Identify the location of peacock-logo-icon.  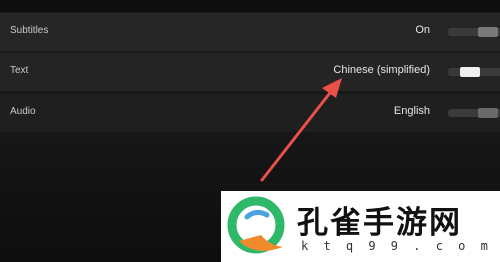
(256, 225).